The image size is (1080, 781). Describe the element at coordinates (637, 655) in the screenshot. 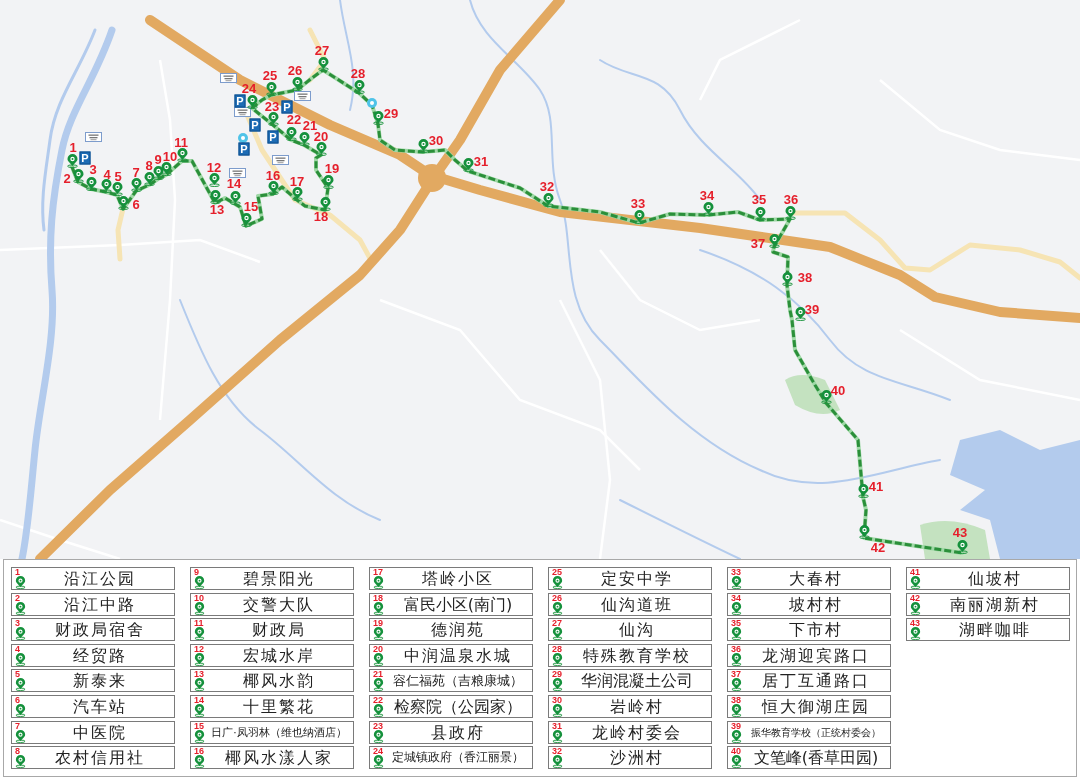

I see `stop-name: 特殊教育学校` at that location.